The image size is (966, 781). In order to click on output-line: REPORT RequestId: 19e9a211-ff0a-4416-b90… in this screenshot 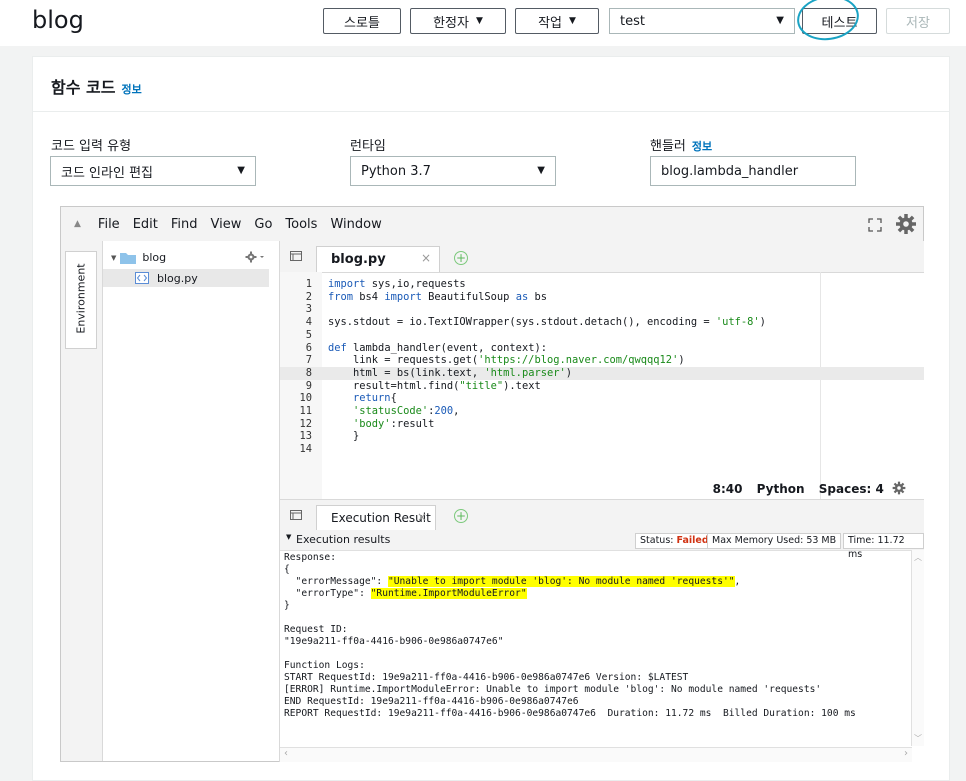, I will do `click(570, 713)`.